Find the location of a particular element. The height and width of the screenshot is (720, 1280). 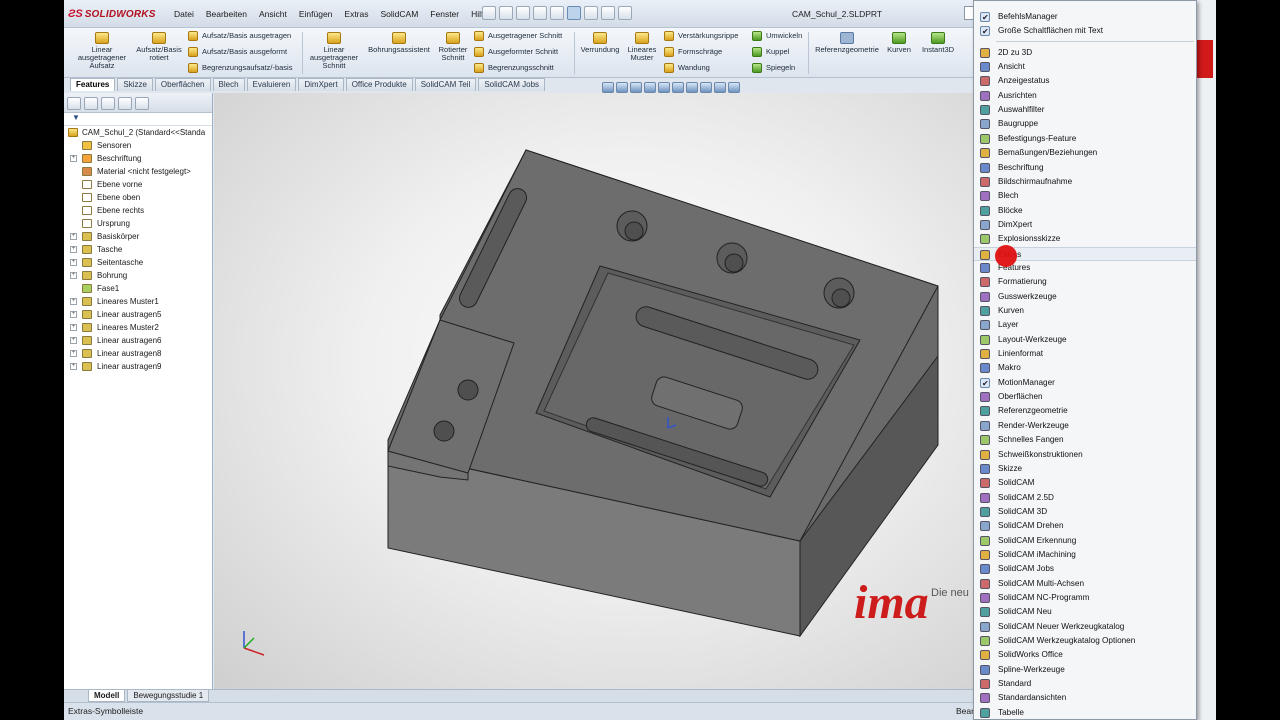

zoom-to-fit-icon is located at coordinates (608, 87).